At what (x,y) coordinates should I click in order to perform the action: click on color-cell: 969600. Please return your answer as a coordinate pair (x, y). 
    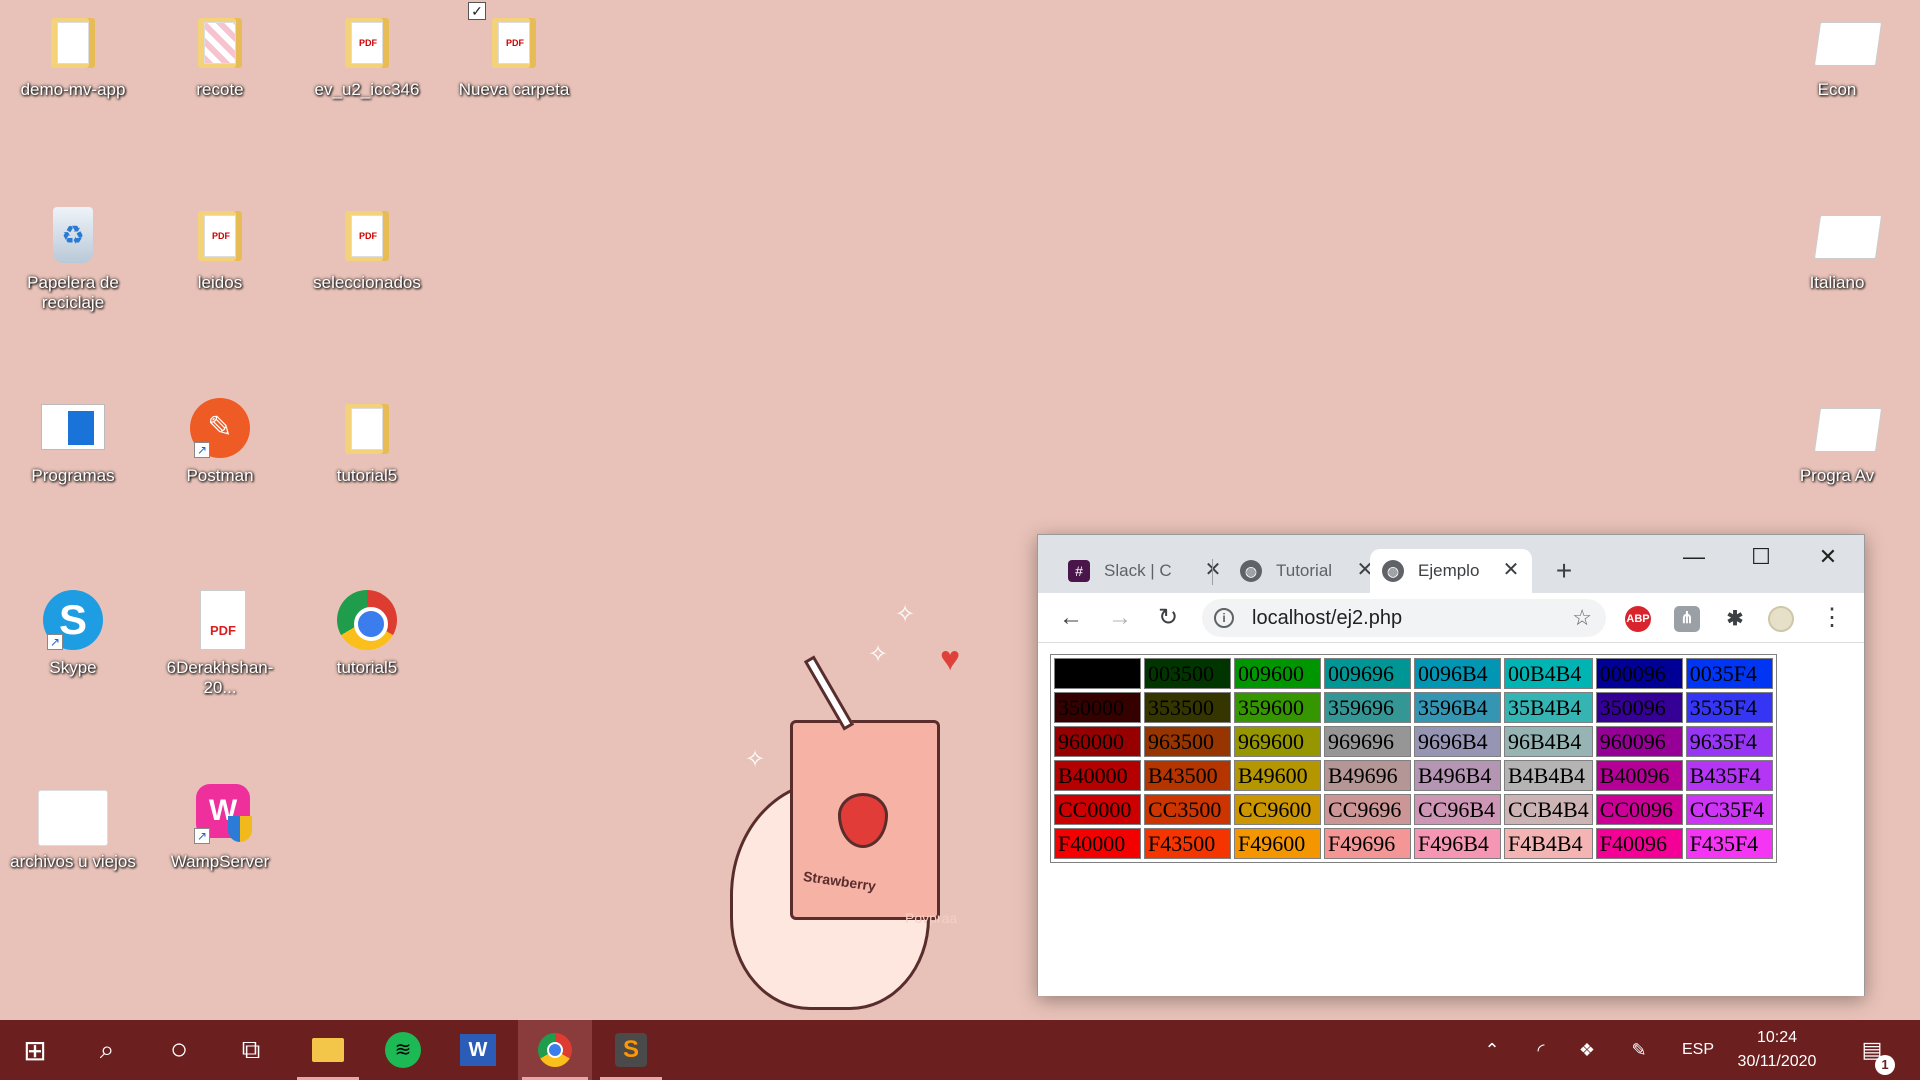
    Looking at the image, I should click on (1277, 741).